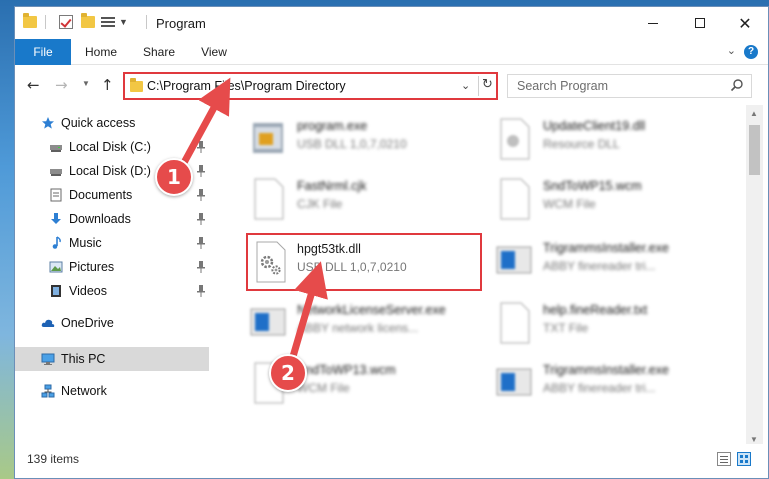 The width and height of the screenshot is (769, 479). Describe the element at coordinates (310, 86) in the screenshot. I see `address-bar: C:\Program Files\Program Directory ⌄ ↻` at that location.